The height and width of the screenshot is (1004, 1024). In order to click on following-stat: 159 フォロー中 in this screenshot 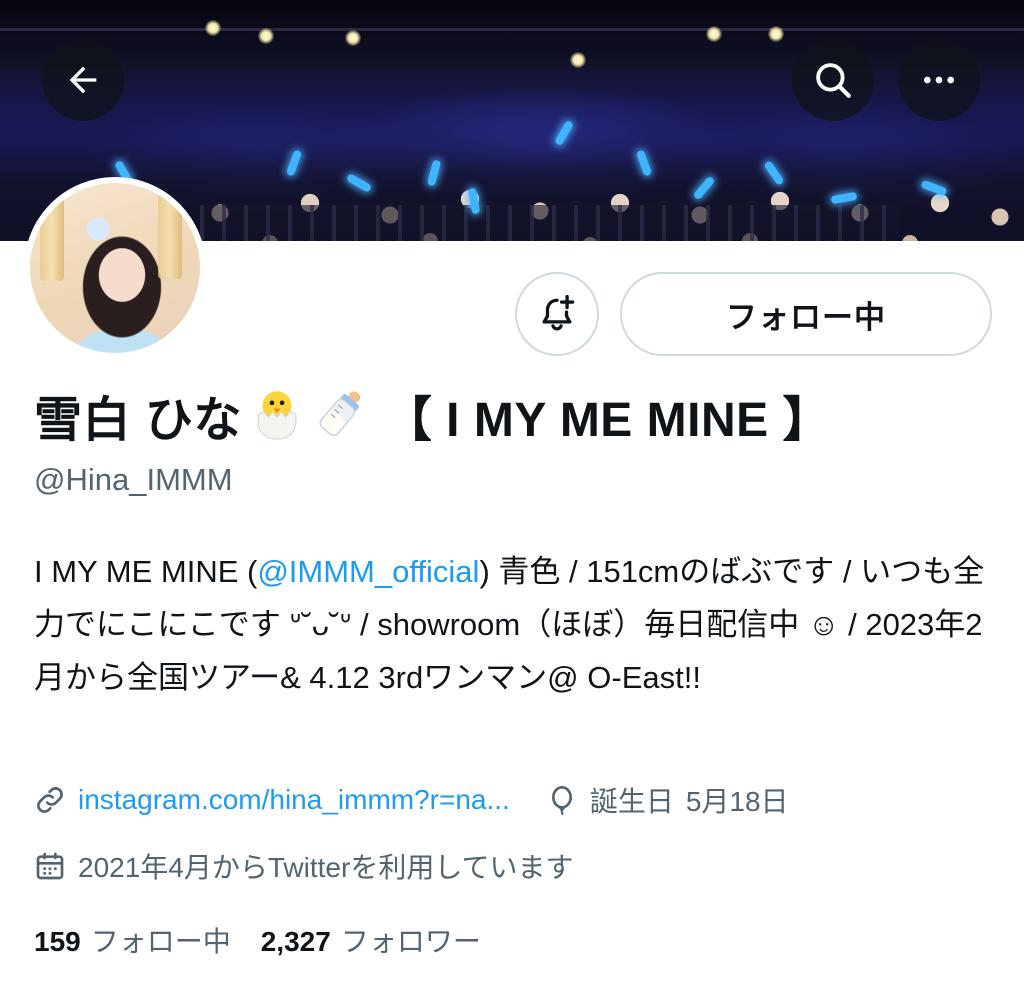, I will do `click(132, 940)`.